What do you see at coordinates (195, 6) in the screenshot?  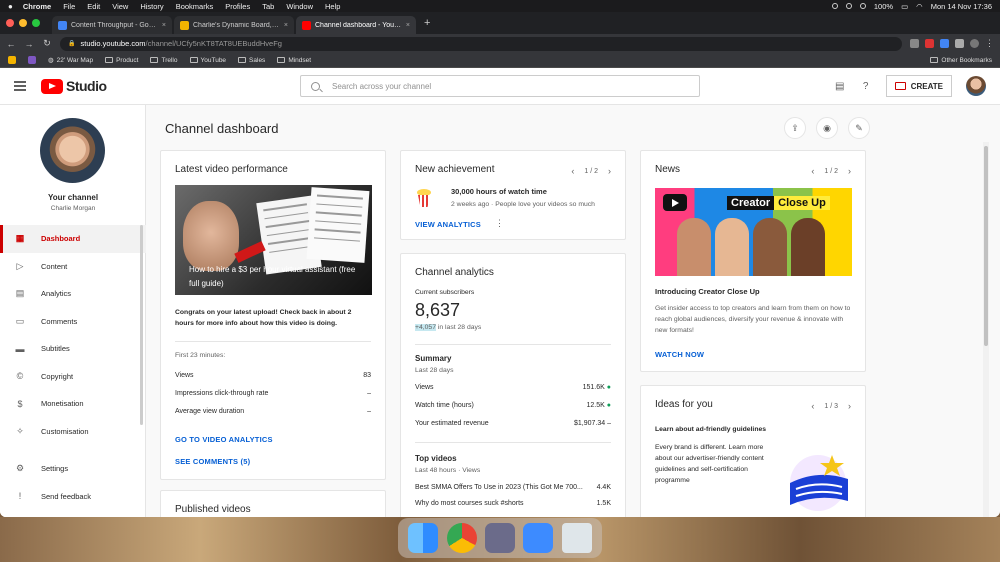 I see `menu-bookmarks: Bookmarks` at bounding box center [195, 6].